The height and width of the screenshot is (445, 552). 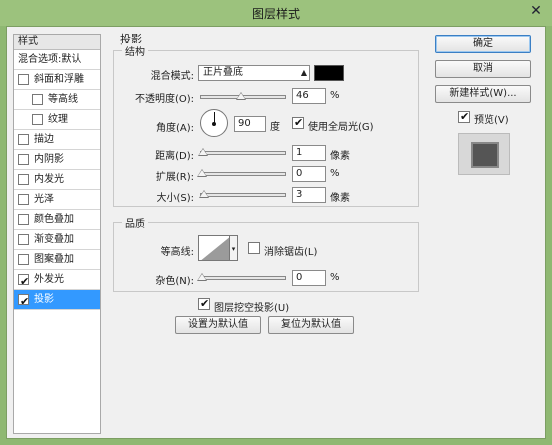 I want to click on size-slider, so click(x=242, y=194).